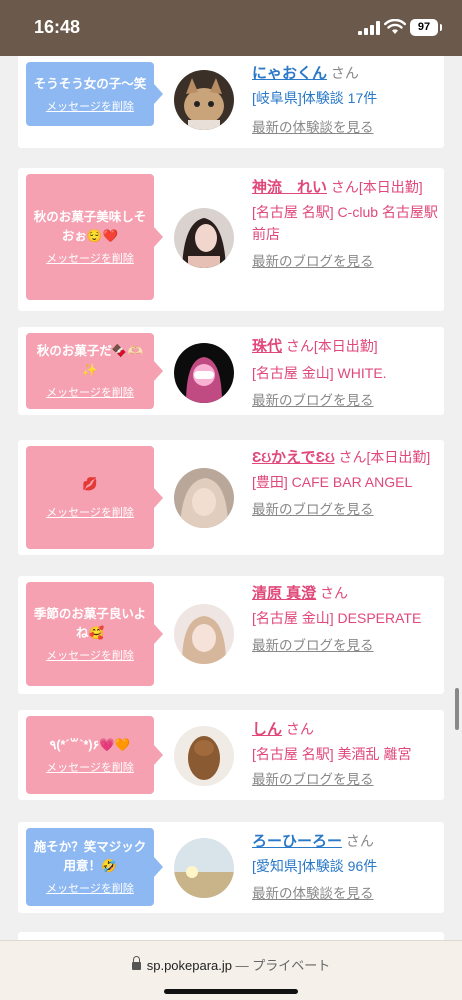 The height and width of the screenshot is (1000, 462). I want to click on landscape-photo-icon, so click(204, 868).